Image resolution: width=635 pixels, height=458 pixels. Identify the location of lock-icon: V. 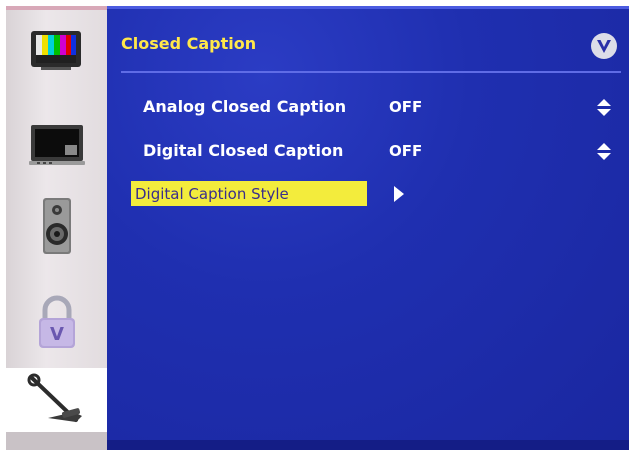
(56, 321).